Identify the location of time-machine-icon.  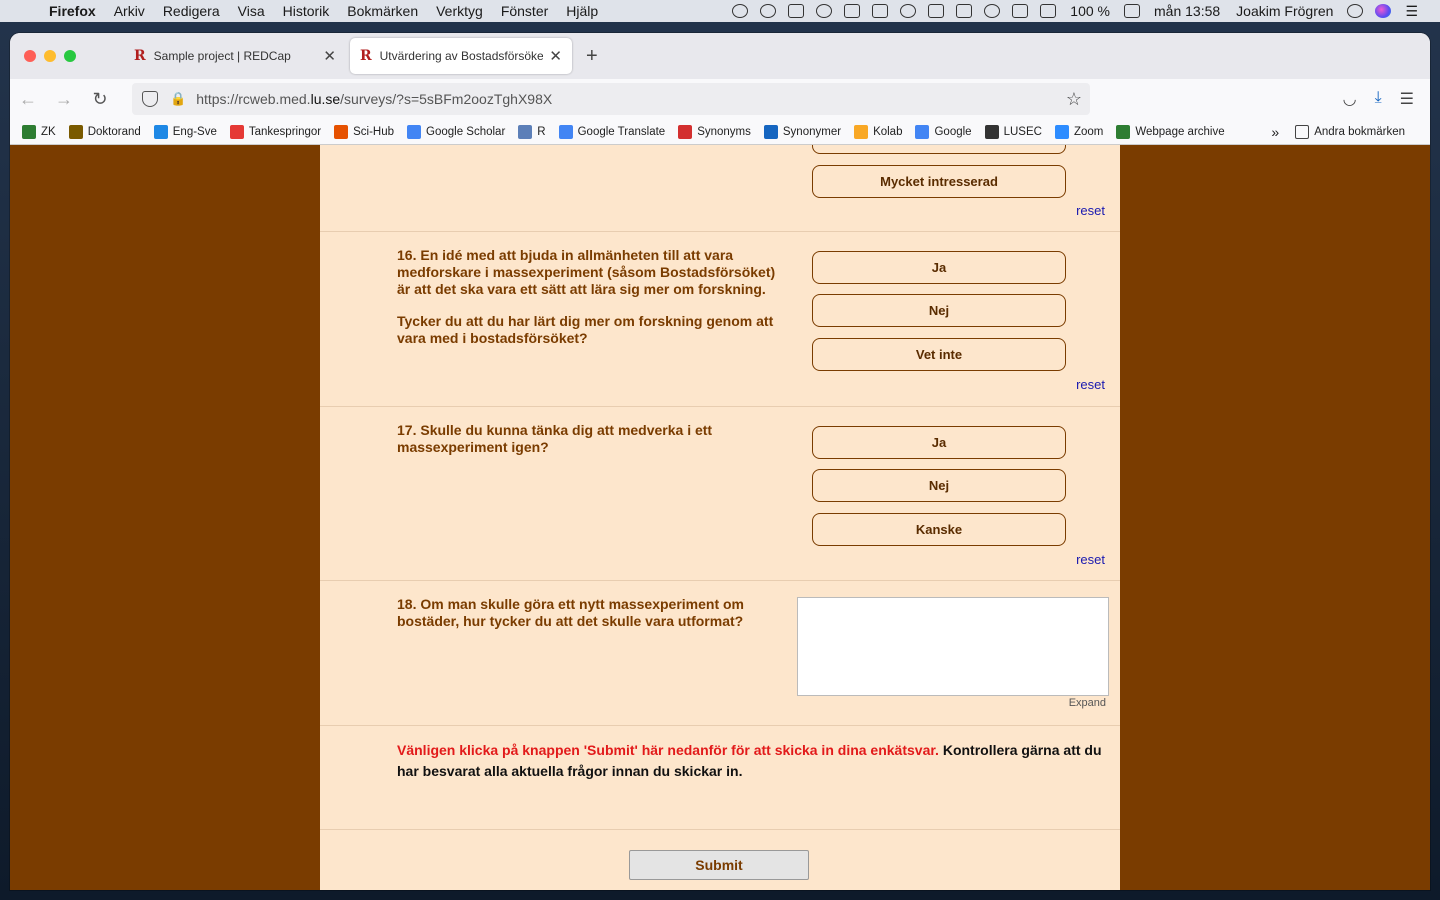
(908, 11).